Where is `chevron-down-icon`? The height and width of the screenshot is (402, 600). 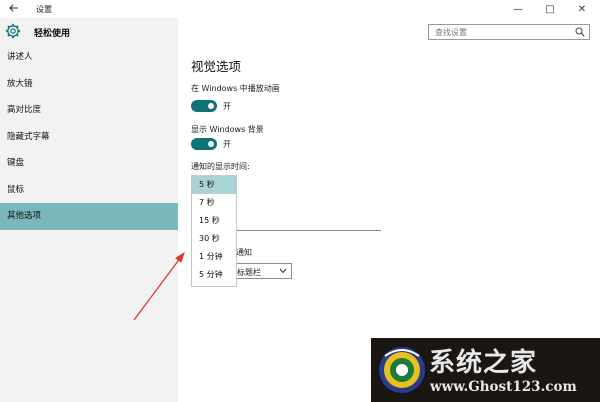 chevron-down-icon is located at coordinates (283, 271).